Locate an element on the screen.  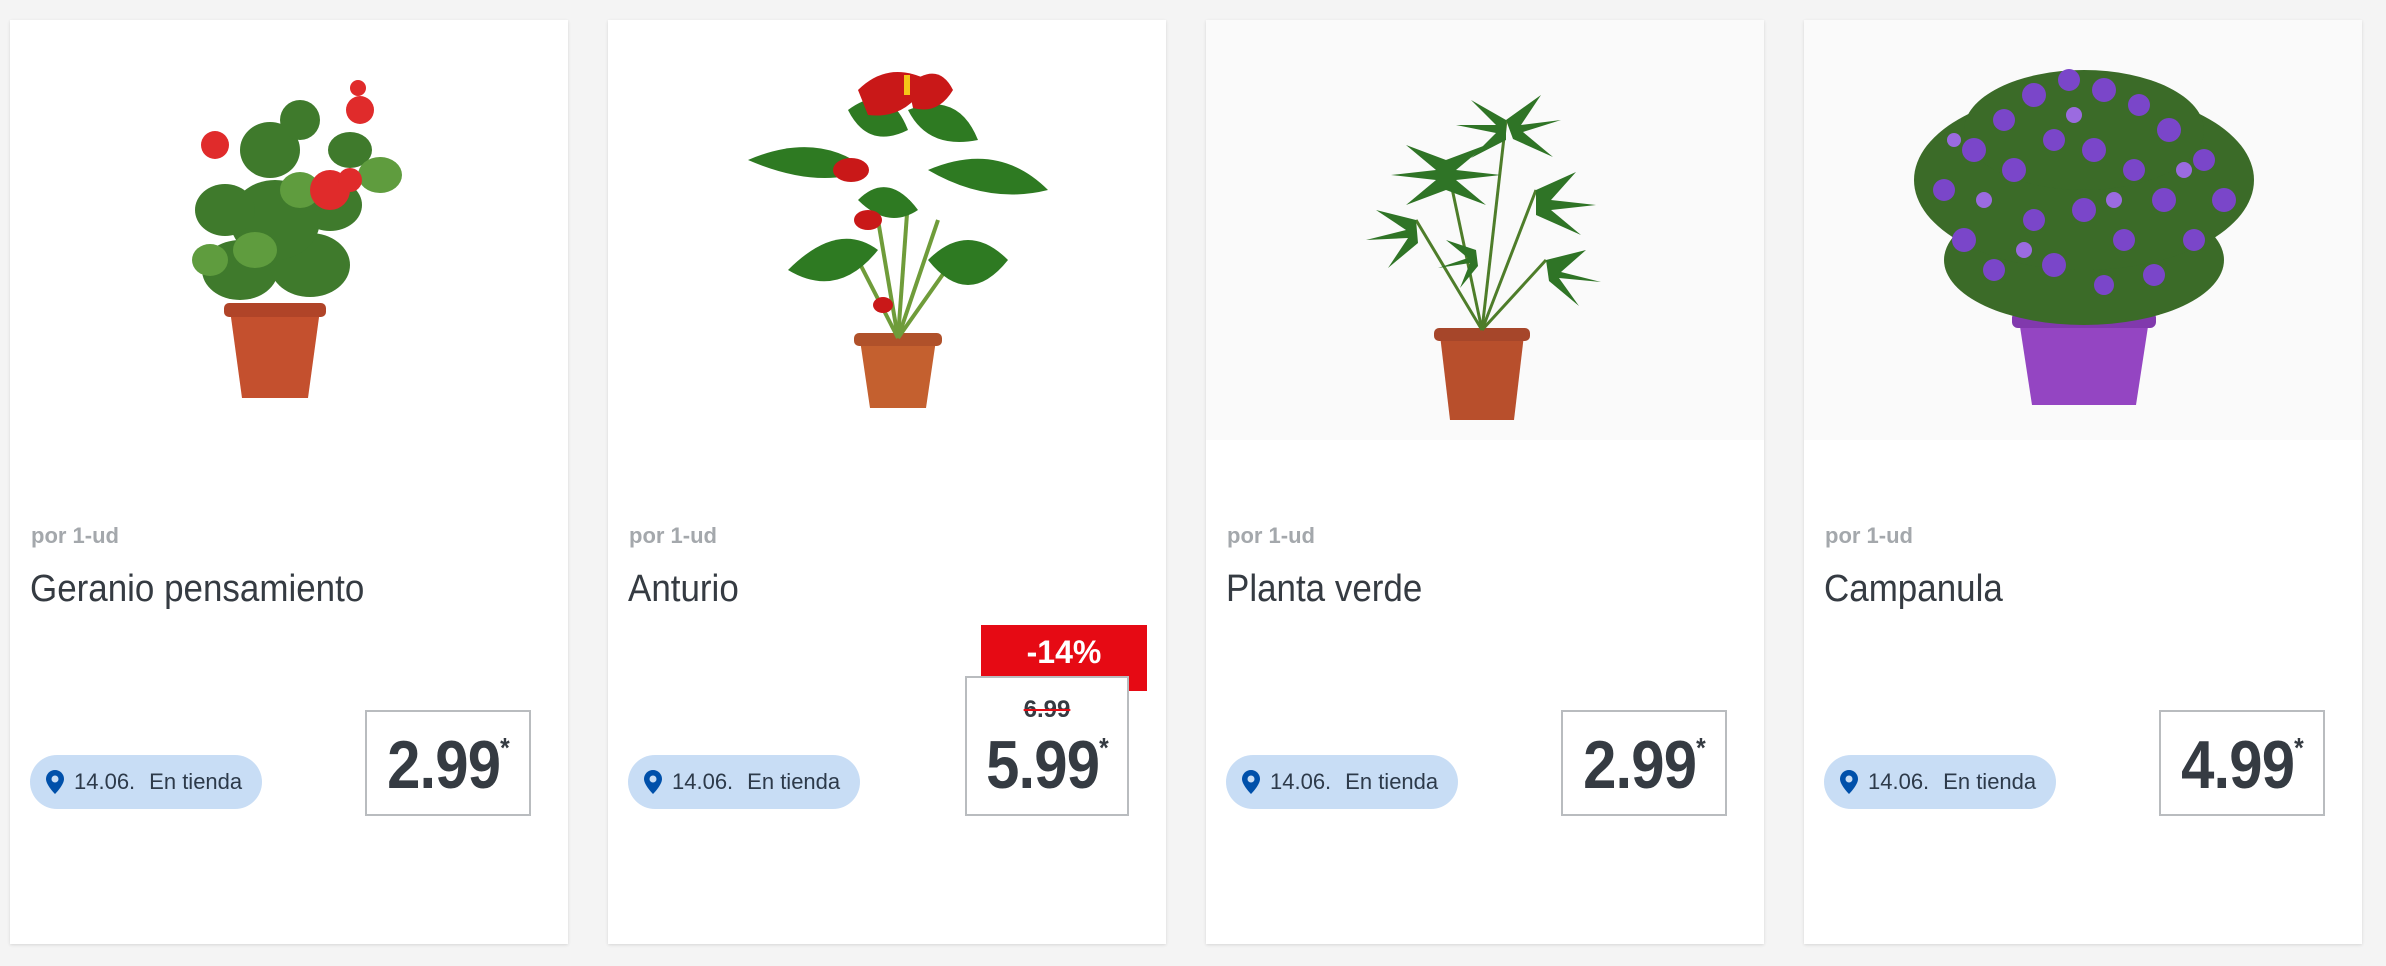
price-box: 6.99 5.99* is located at coordinates (1047, 746).